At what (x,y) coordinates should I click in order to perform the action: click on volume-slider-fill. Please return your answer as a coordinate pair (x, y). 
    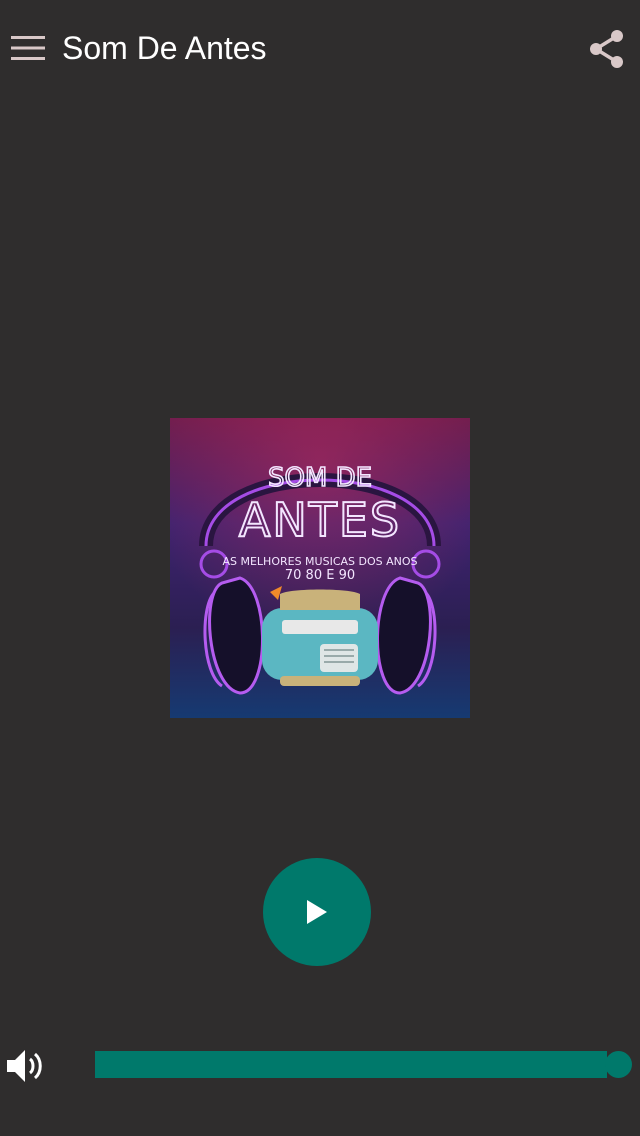
    Looking at the image, I should click on (351, 1064).